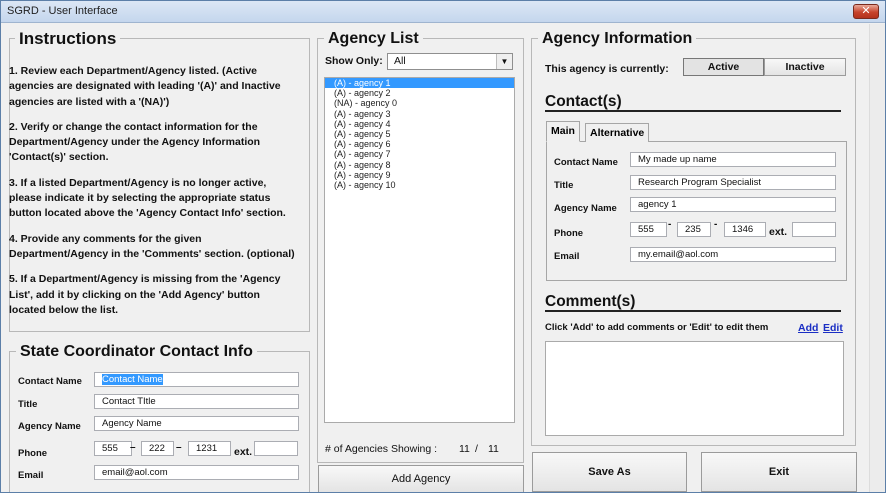  I want to click on agency-list-item: (A) - agency 2, so click(419, 93).